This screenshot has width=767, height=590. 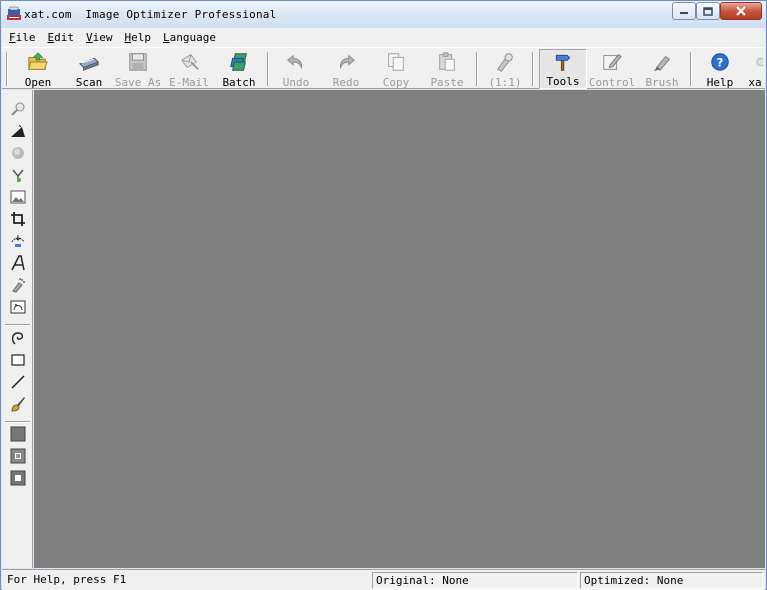 I want to click on image-tool-icon, so click(x=18, y=197).